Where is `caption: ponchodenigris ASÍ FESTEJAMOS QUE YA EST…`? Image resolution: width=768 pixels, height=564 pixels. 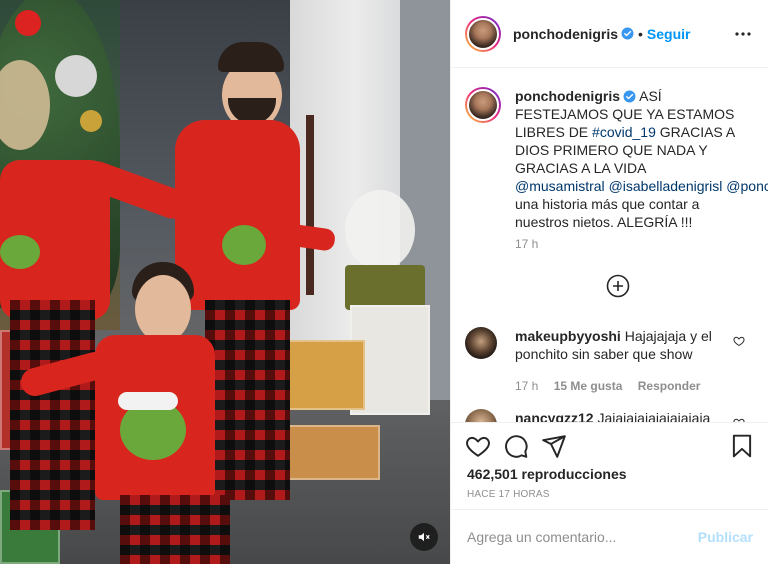 caption: ponchodenigris ASÍ FESTEJAMOS QUE YA EST… is located at coordinates (616, 159).